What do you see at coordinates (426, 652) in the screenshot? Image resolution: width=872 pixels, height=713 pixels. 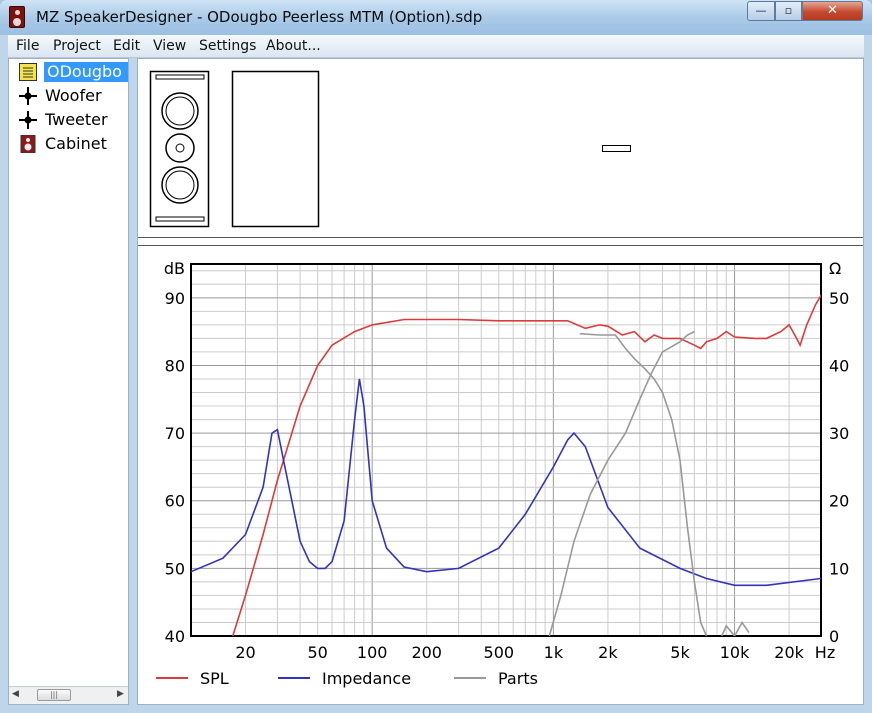 I see `x-tick-label: 200` at bounding box center [426, 652].